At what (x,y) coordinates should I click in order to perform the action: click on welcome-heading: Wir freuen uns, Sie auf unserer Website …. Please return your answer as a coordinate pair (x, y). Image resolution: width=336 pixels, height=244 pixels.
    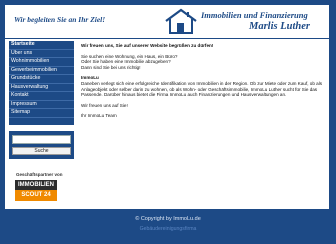
    Looking at the image, I should click on (147, 45).